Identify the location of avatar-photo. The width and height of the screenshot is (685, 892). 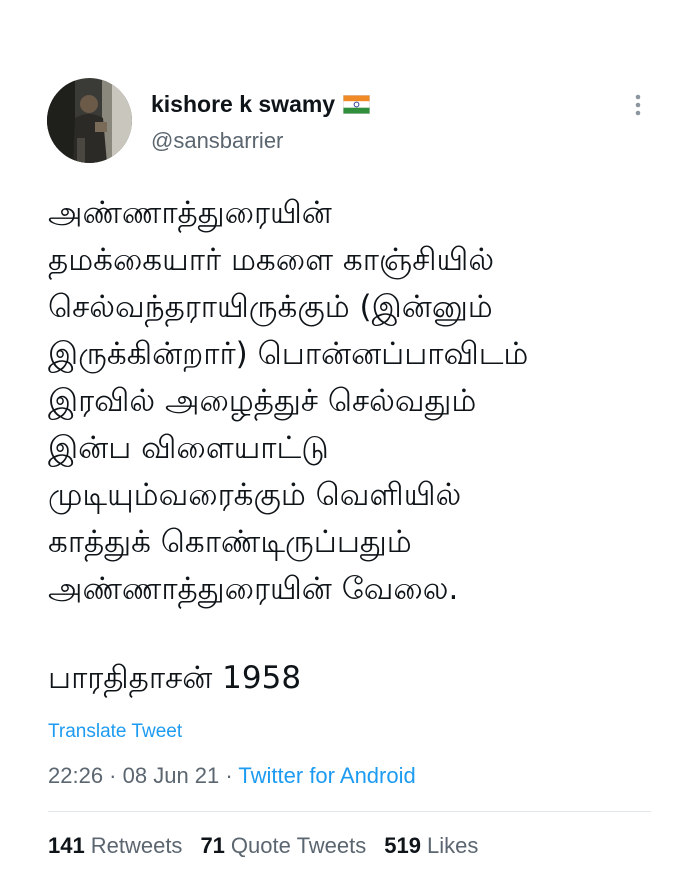
(89, 120).